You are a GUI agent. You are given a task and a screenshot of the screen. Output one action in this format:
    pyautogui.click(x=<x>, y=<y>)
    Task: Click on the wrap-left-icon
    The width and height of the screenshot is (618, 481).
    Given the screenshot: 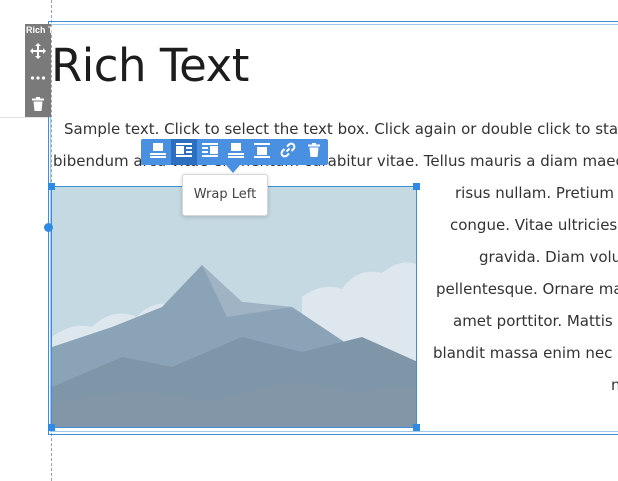 What is the action you would take?
    pyautogui.click(x=184, y=152)
    